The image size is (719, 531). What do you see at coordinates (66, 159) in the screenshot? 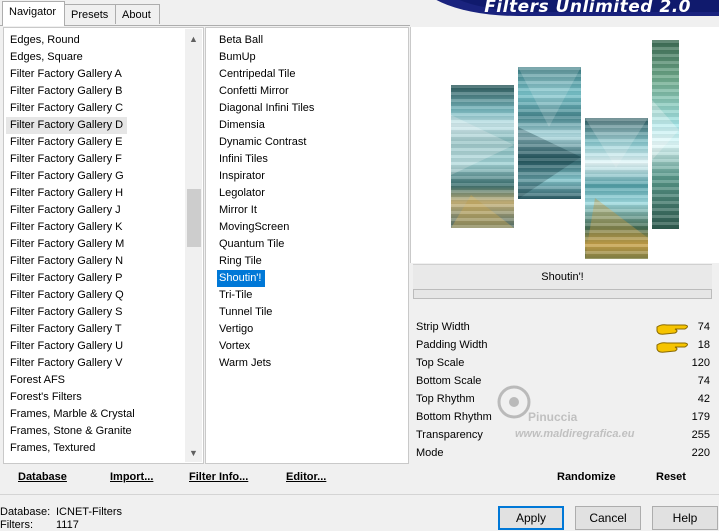
I see `category-item: Filter Factory Gallery F` at bounding box center [66, 159].